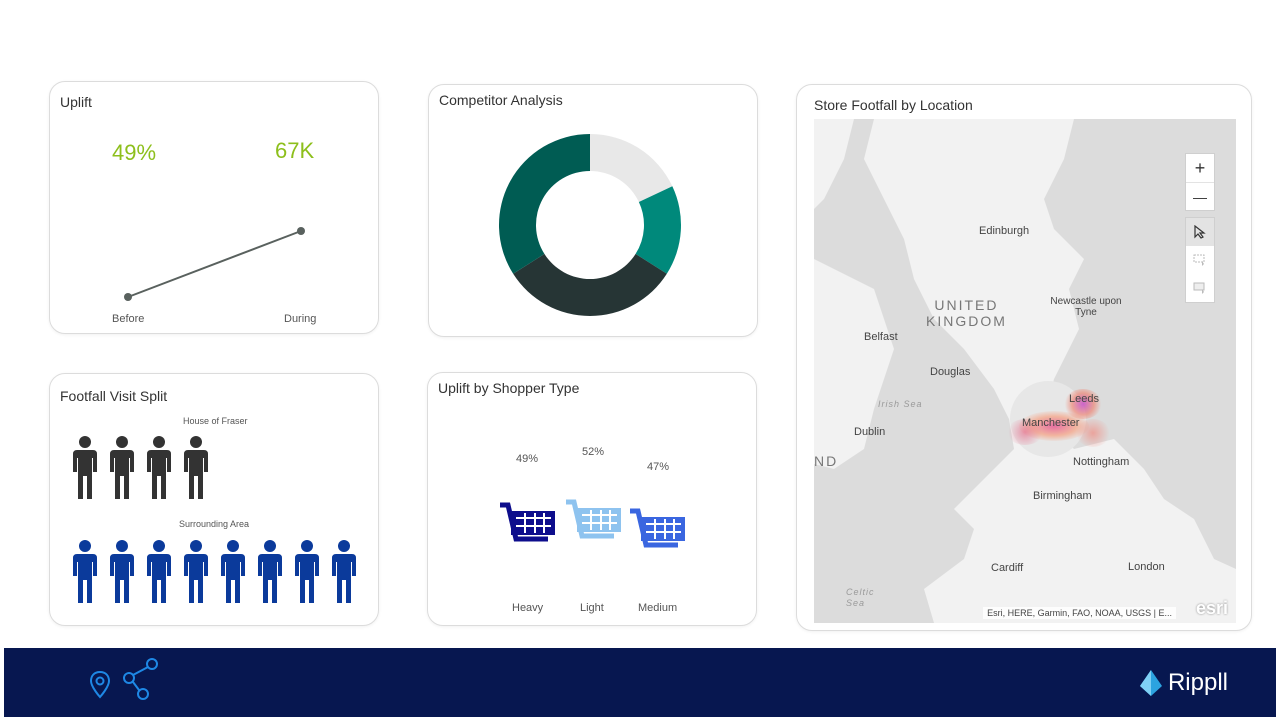  Describe the element at coordinates (870, 432) in the screenshot. I see `place-dublin: Dublin` at that location.